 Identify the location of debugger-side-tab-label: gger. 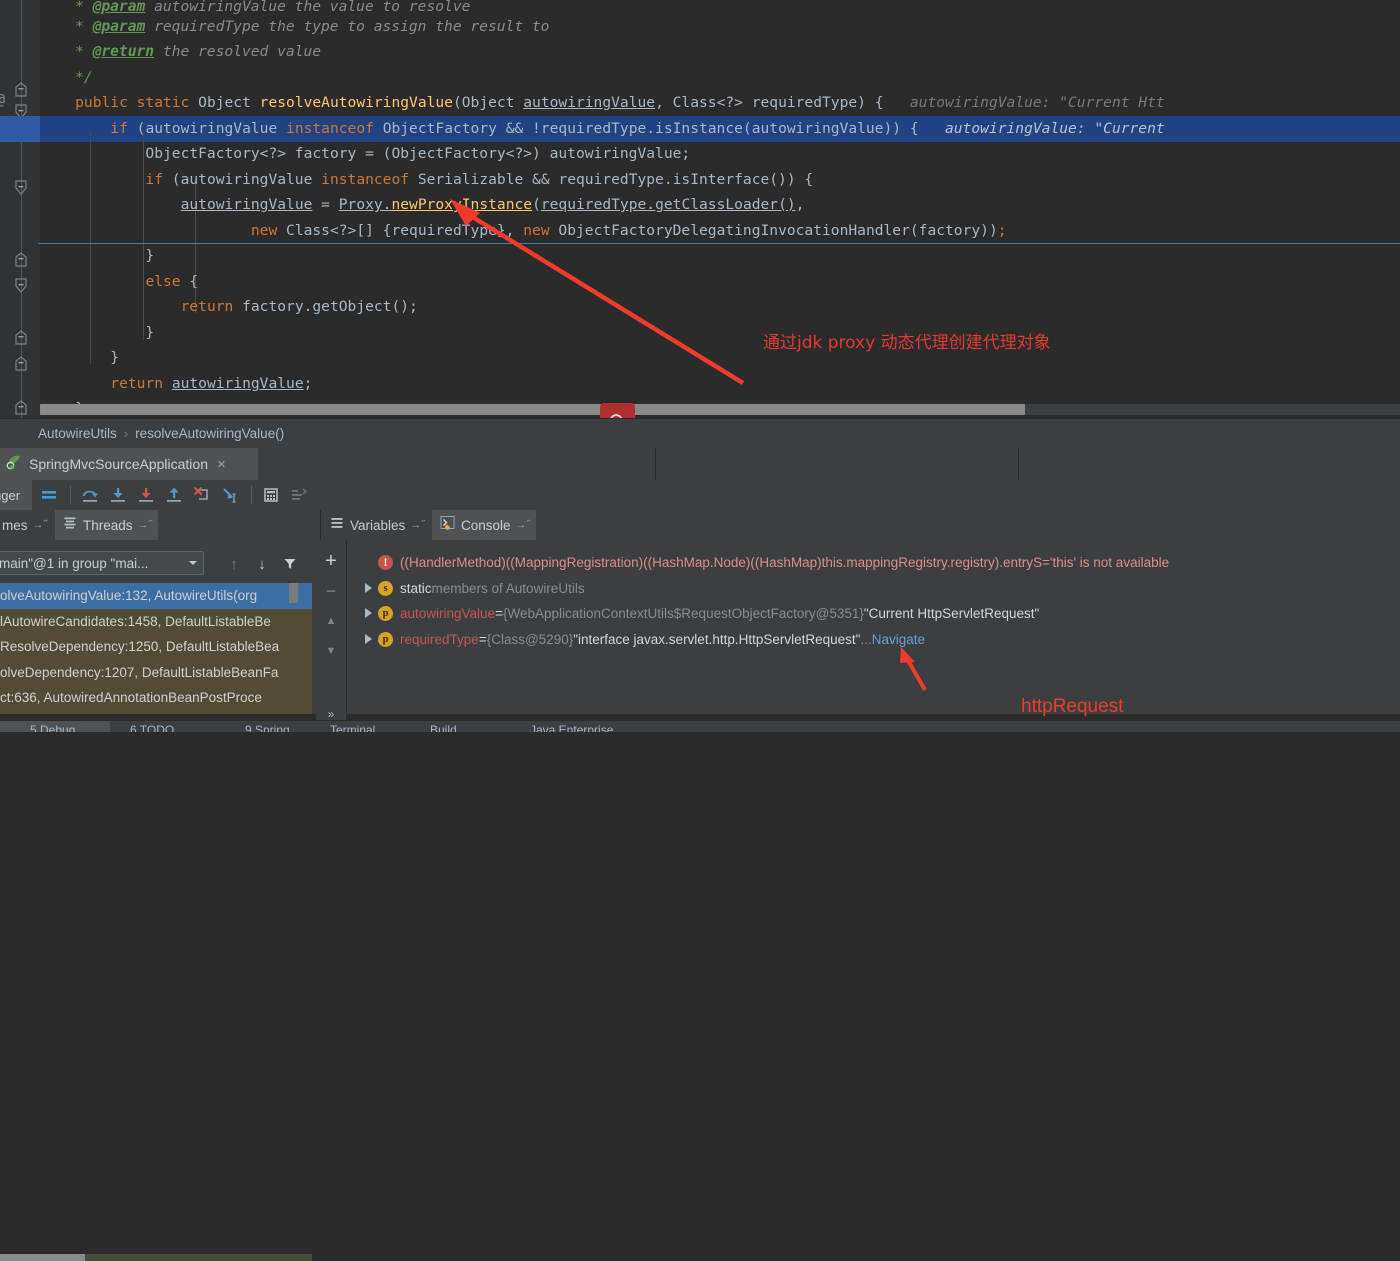
(10, 495).